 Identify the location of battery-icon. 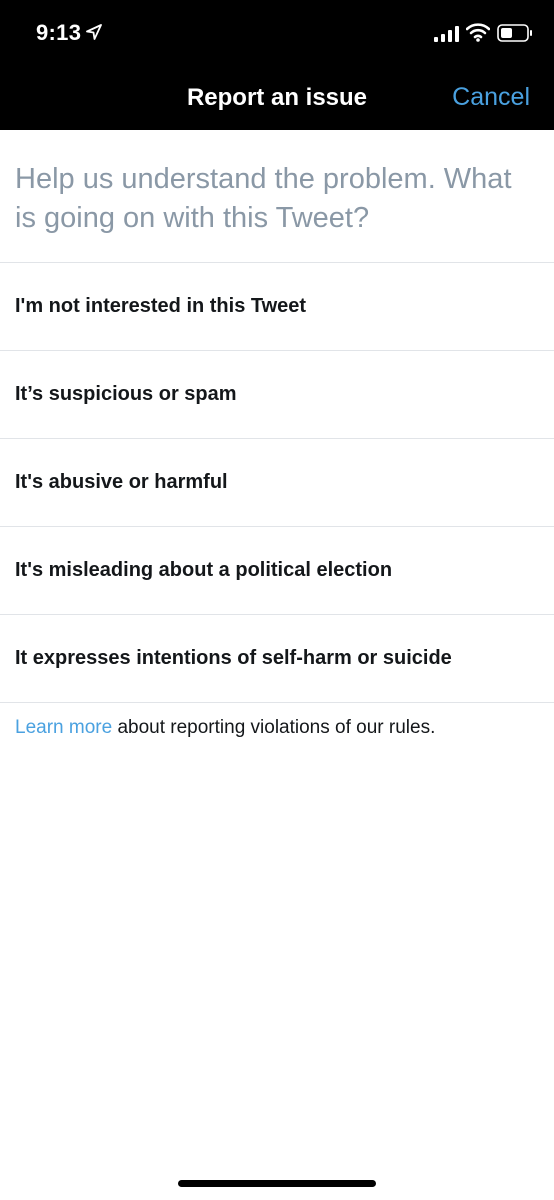
(514, 33).